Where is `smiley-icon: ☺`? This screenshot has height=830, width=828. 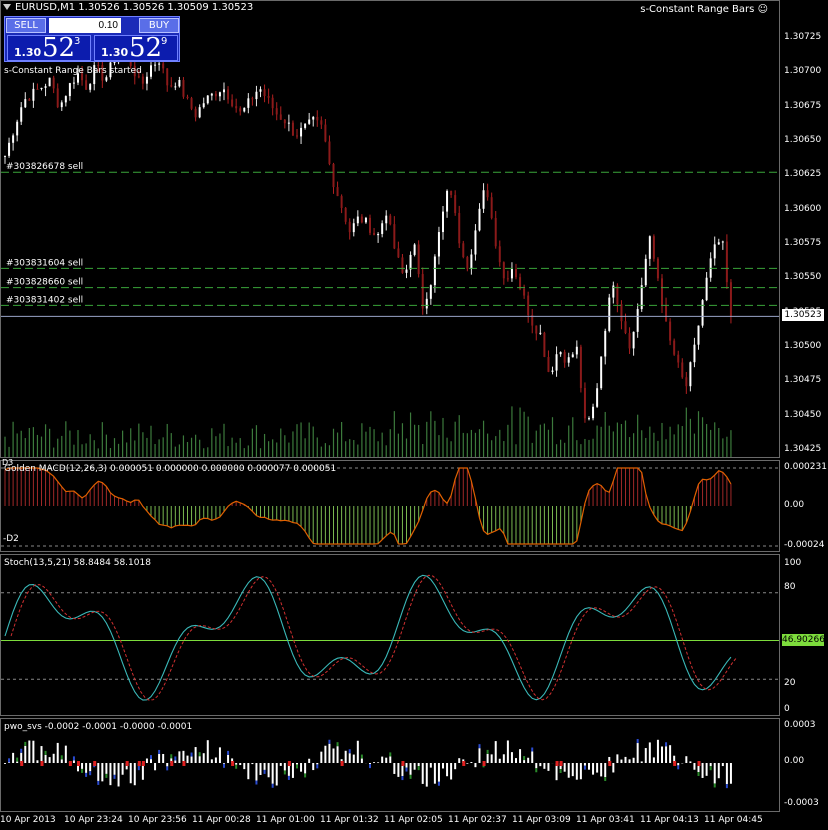
smiley-icon: ☺ is located at coordinates (762, 9).